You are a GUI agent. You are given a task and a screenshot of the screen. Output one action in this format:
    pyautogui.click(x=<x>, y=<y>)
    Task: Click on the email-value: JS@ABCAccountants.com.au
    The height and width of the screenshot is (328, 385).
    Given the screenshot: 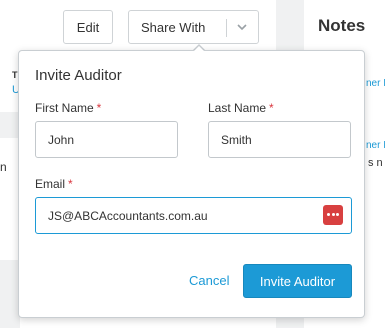 What is the action you would take?
    pyautogui.click(x=128, y=215)
    